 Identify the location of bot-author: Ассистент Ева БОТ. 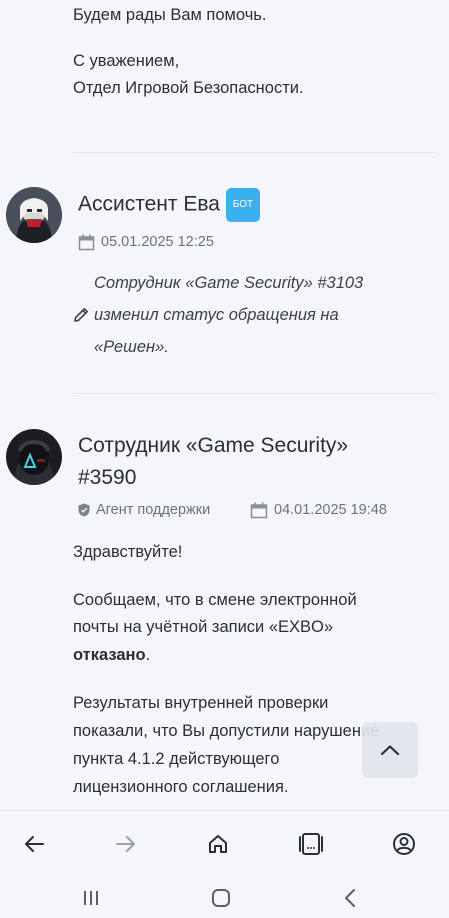
(169, 205).